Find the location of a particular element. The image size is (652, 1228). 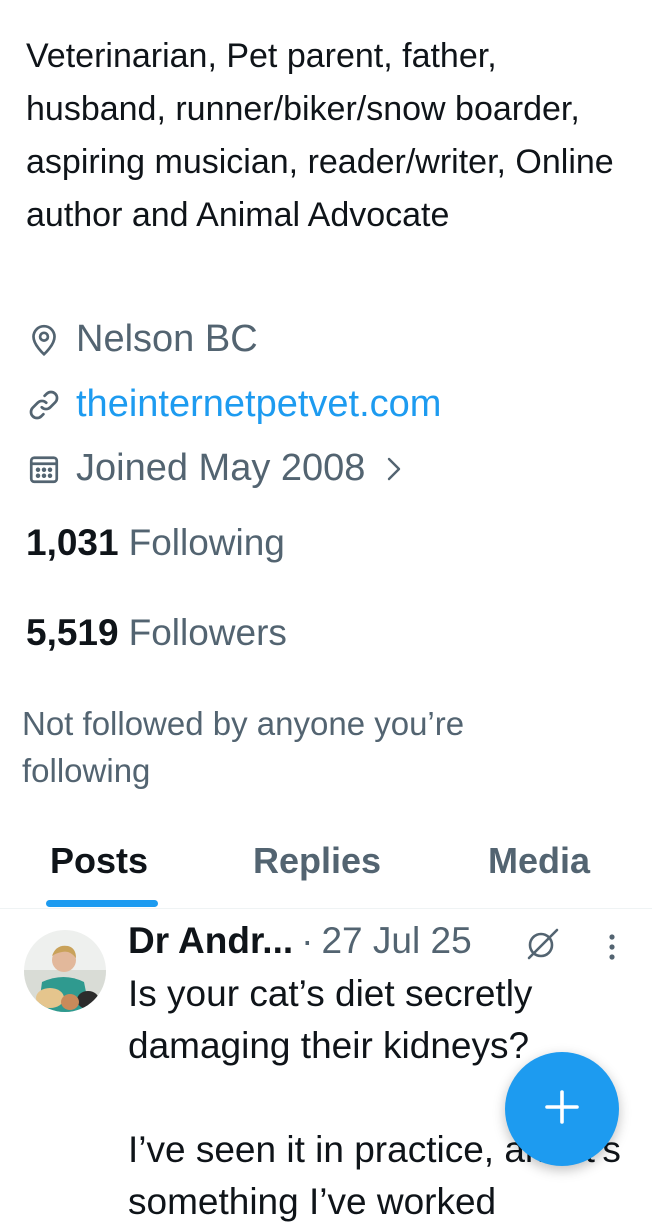

followers-stat: 5,519 Followers is located at coordinates (156, 633).